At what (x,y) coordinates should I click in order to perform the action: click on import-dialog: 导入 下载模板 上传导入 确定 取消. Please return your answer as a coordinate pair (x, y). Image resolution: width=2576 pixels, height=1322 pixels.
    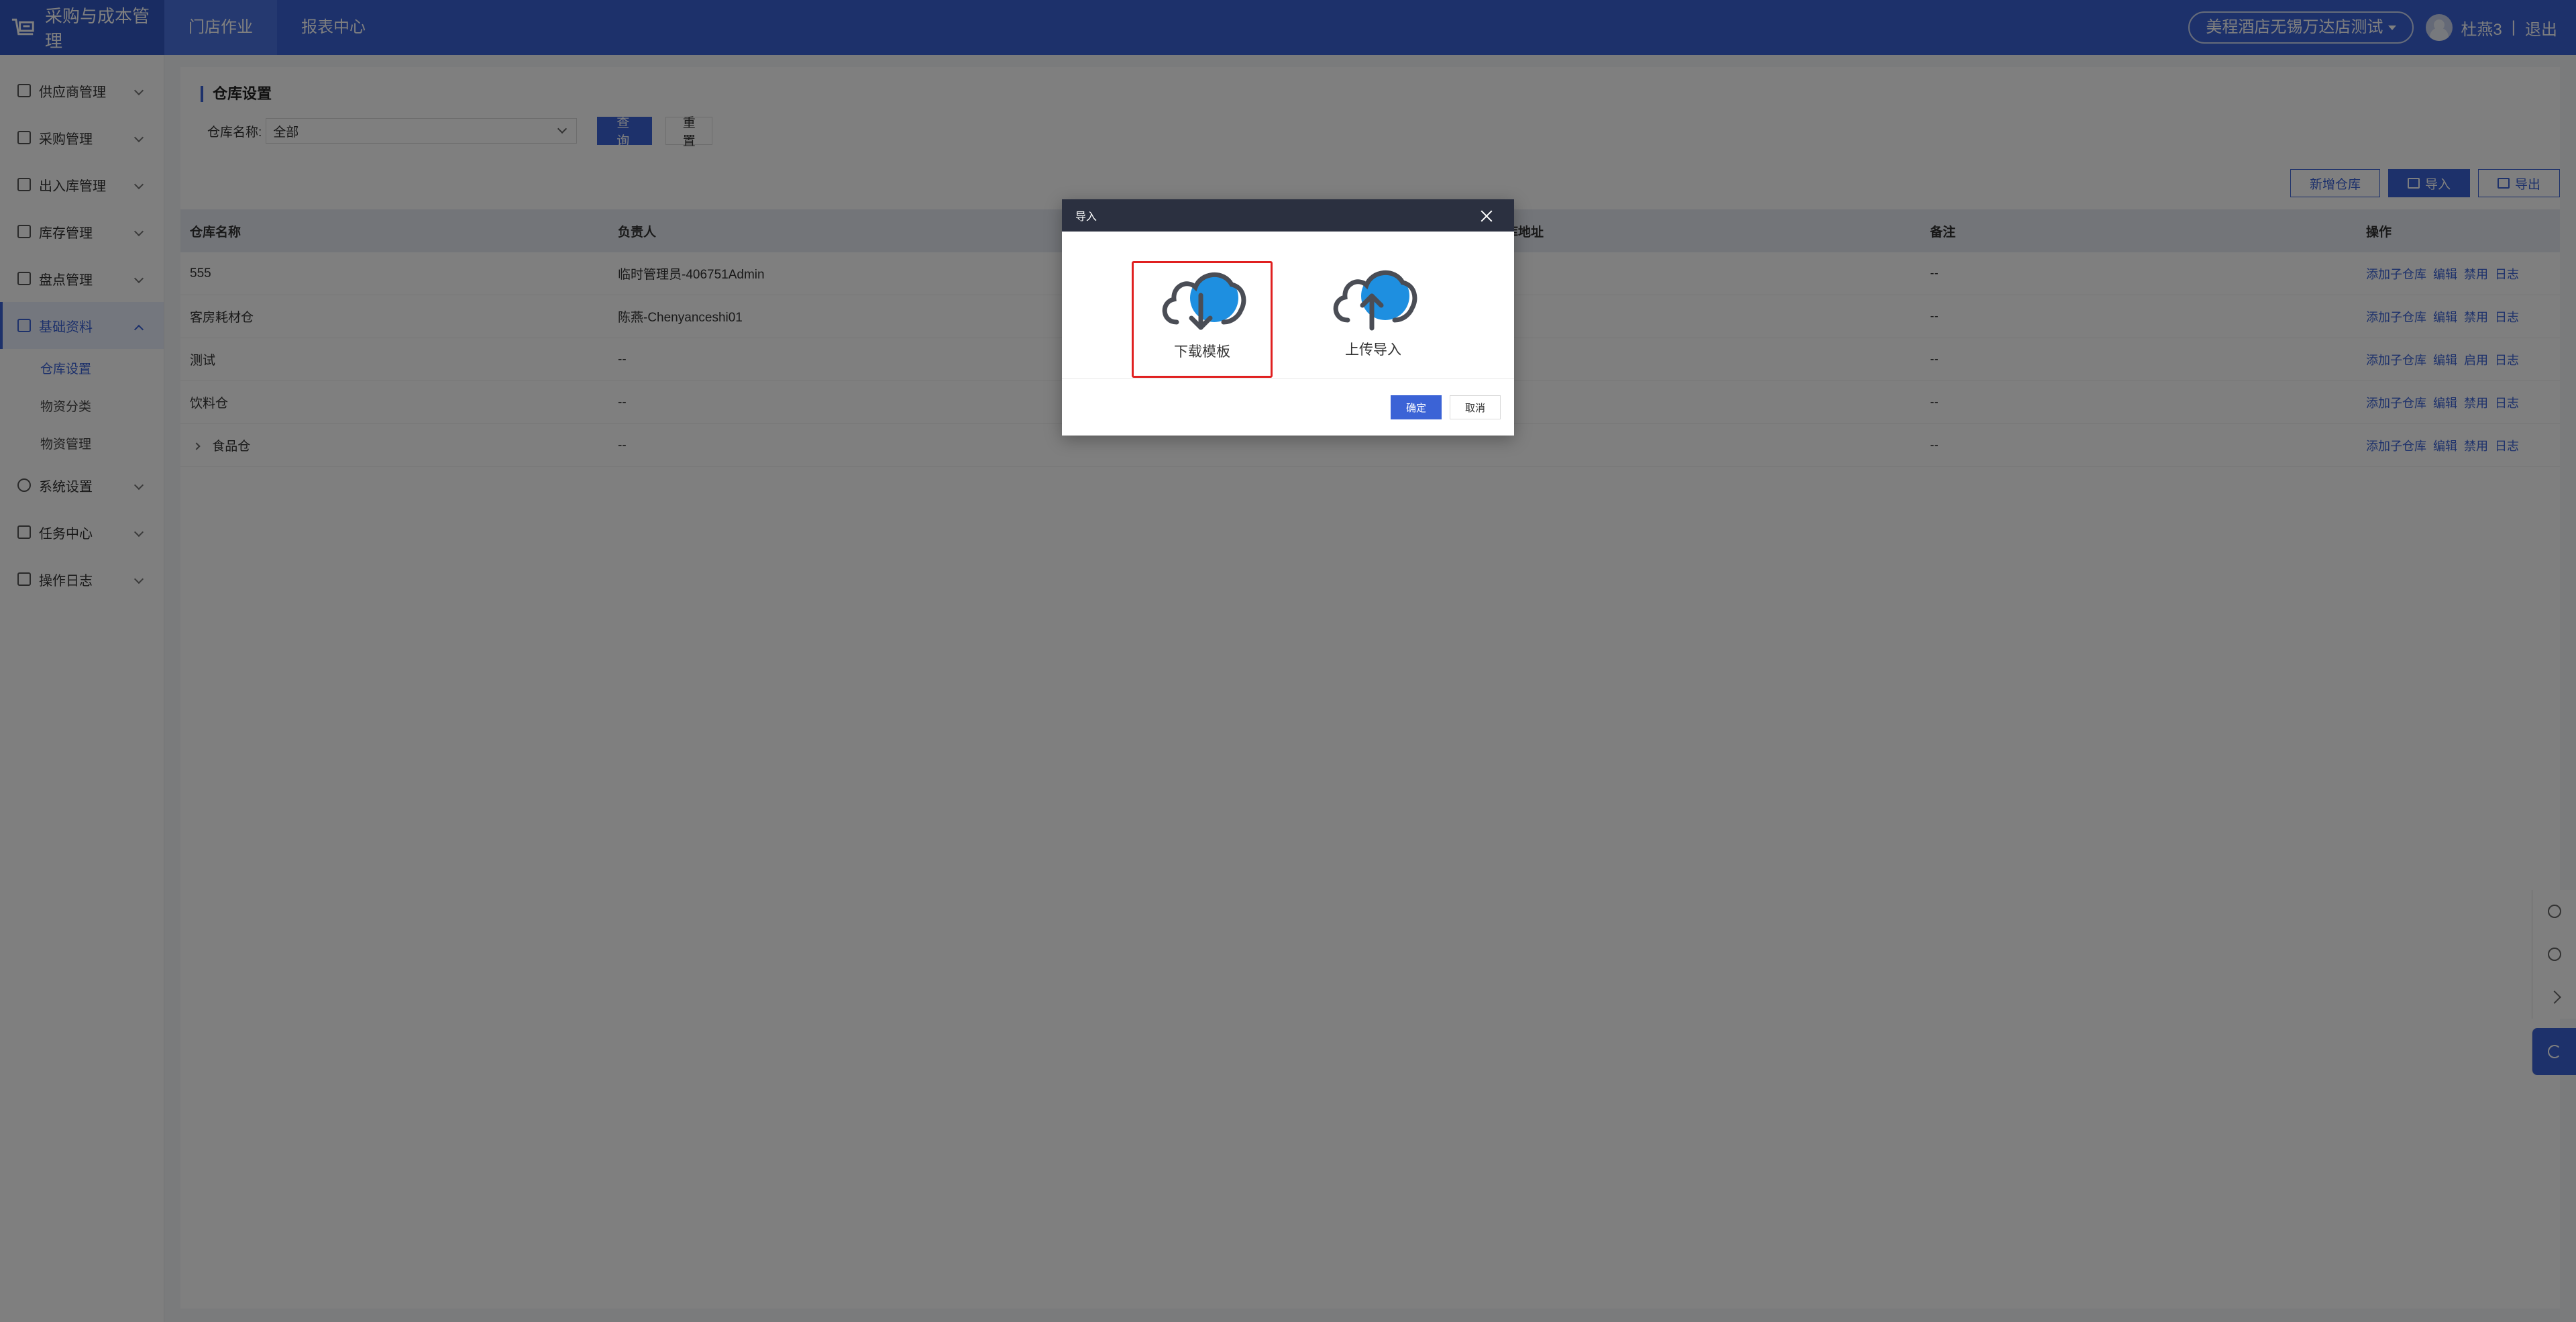
    Looking at the image, I should click on (1288, 317).